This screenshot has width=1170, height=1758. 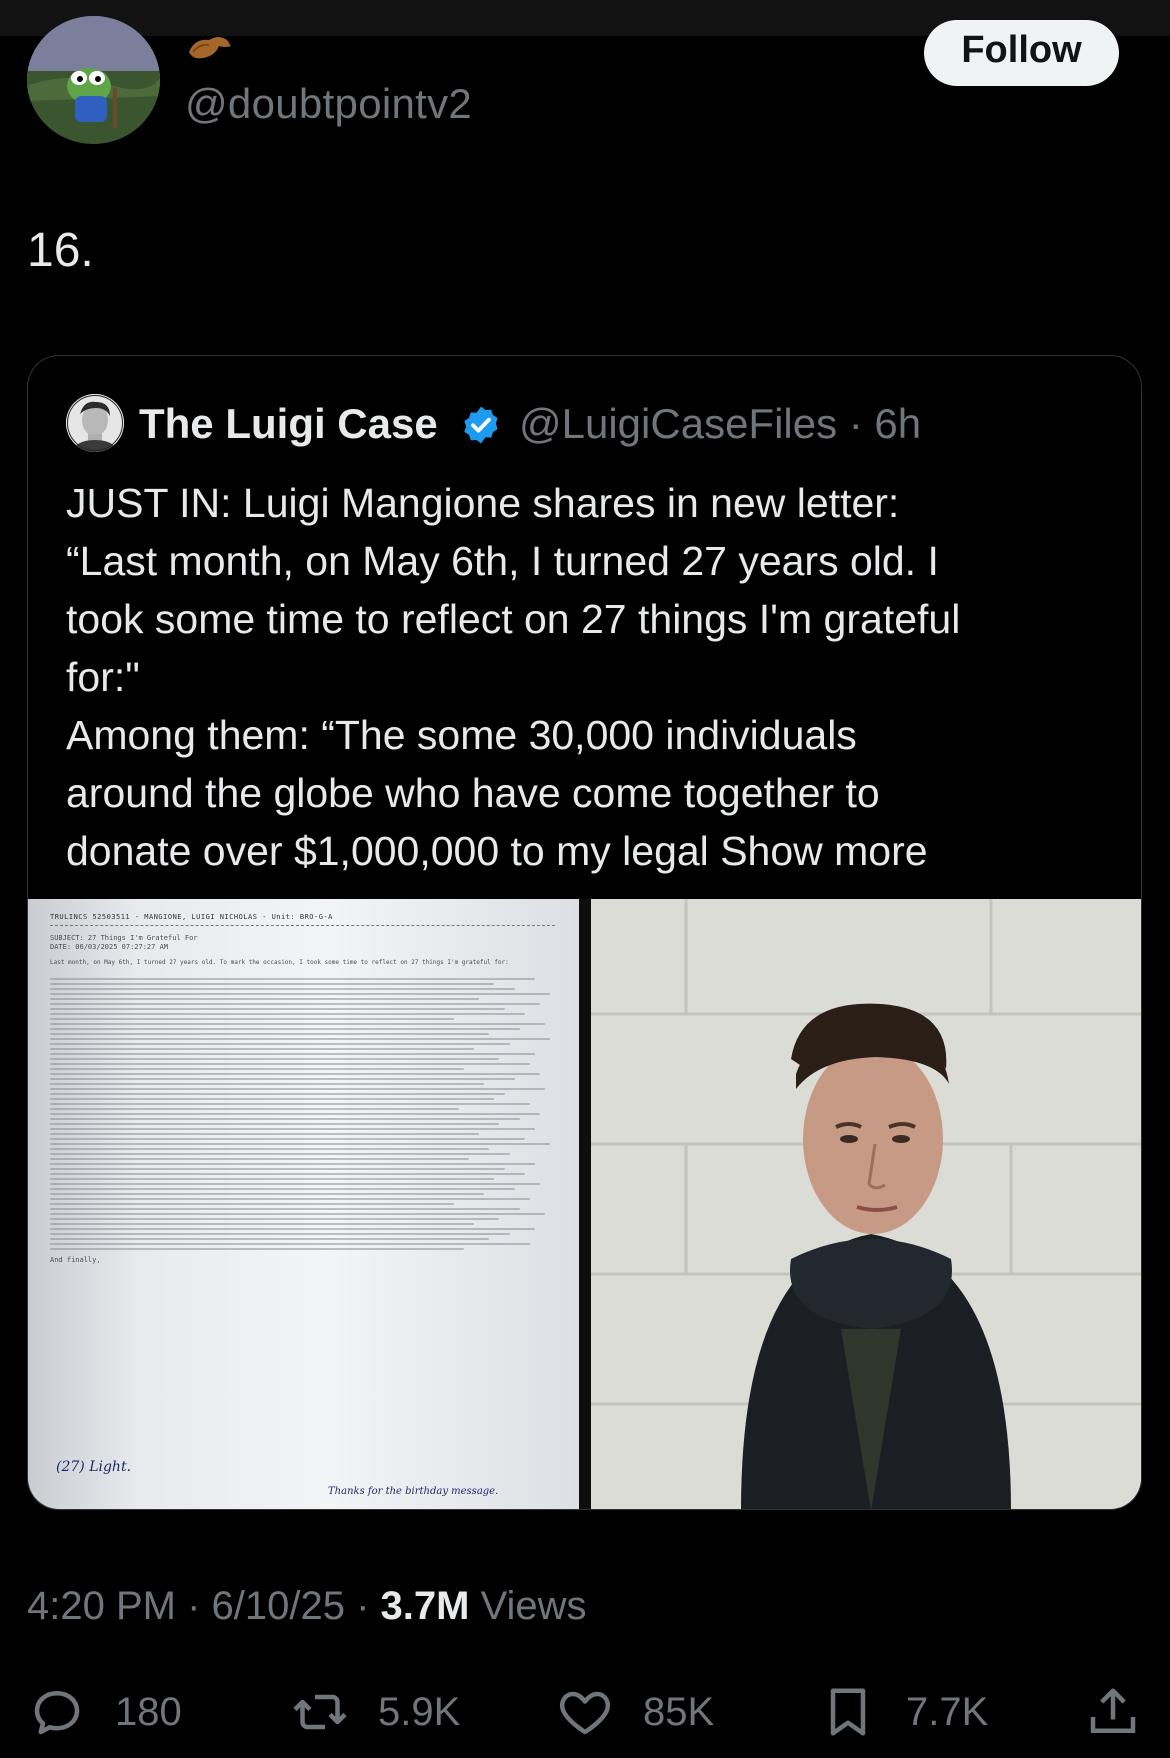 I want to click on like-count: 85K, so click(x=679, y=1711).